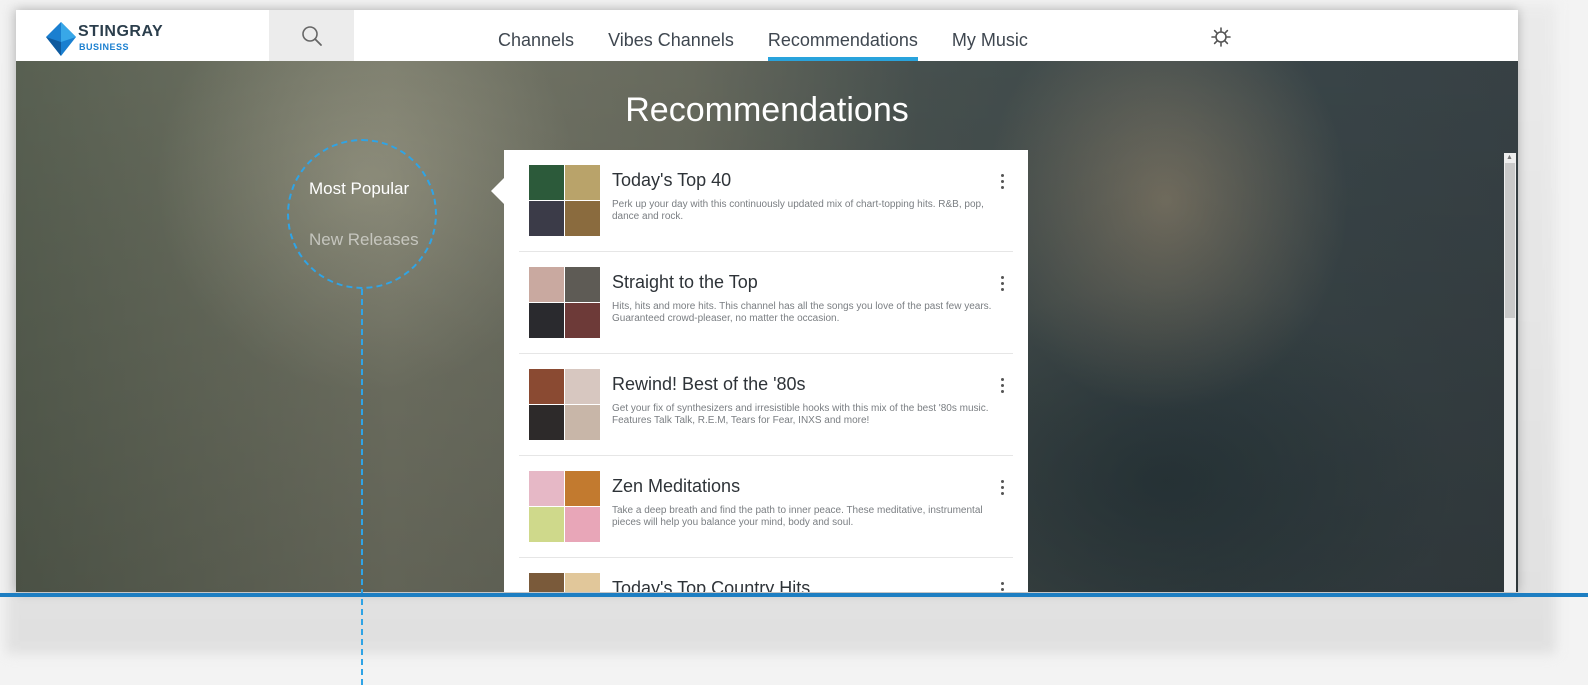 Image resolution: width=1588 pixels, height=685 pixels. I want to click on annotation-leader-line, so click(362, 487).